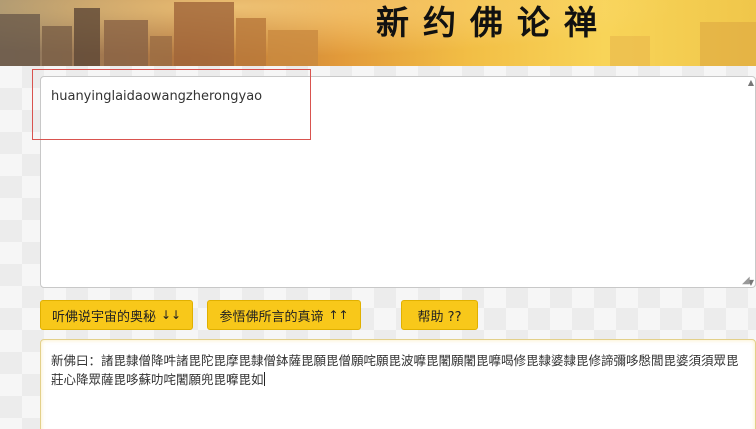  What do you see at coordinates (493, 22) in the screenshot?
I see `page-title: 新约佛论禅` at bounding box center [493, 22].